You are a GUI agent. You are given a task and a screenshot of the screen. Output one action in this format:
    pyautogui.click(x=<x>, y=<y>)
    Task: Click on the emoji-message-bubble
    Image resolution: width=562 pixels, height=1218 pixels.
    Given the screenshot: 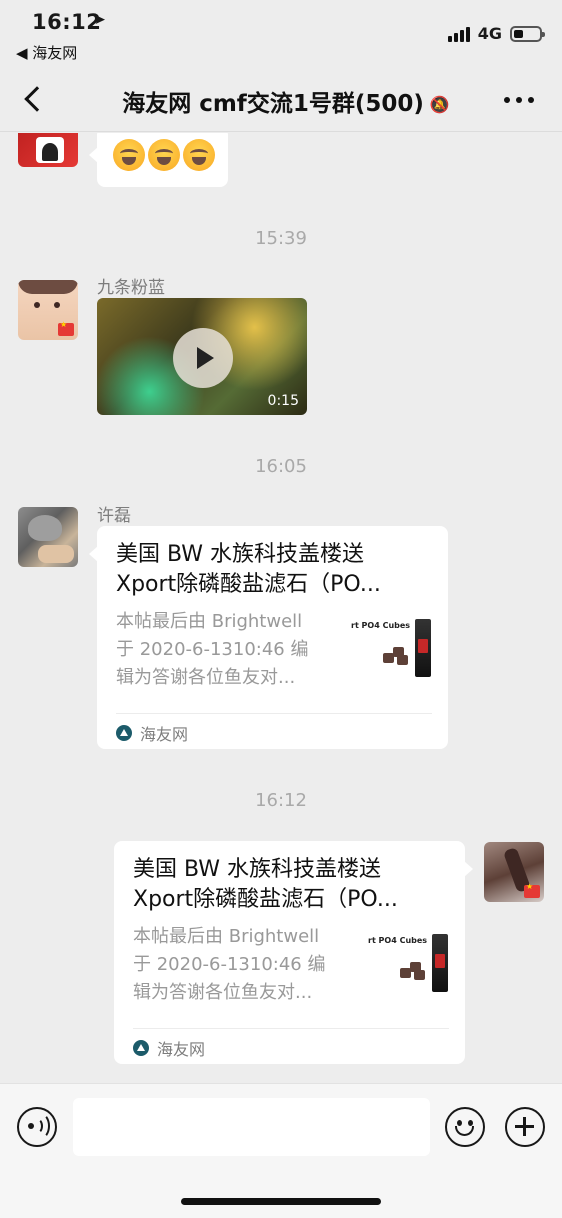 What is the action you would take?
    pyautogui.click(x=158, y=160)
    